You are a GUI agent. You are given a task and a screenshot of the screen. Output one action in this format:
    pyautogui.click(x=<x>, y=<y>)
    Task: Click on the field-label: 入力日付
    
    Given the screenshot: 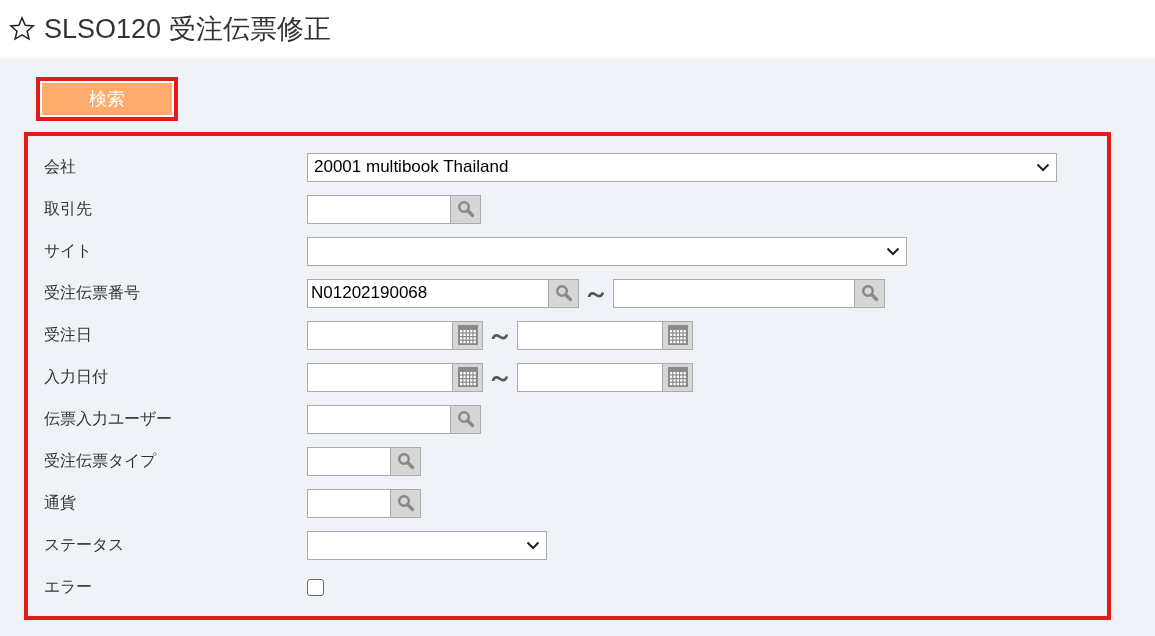 What is the action you would take?
    pyautogui.click(x=76, y=377)
    